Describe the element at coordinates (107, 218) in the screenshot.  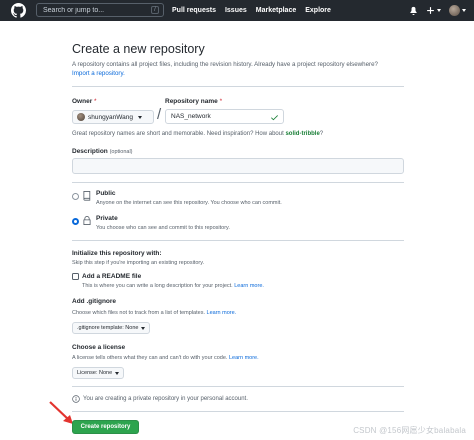
I see `private-title: Private` at that location.